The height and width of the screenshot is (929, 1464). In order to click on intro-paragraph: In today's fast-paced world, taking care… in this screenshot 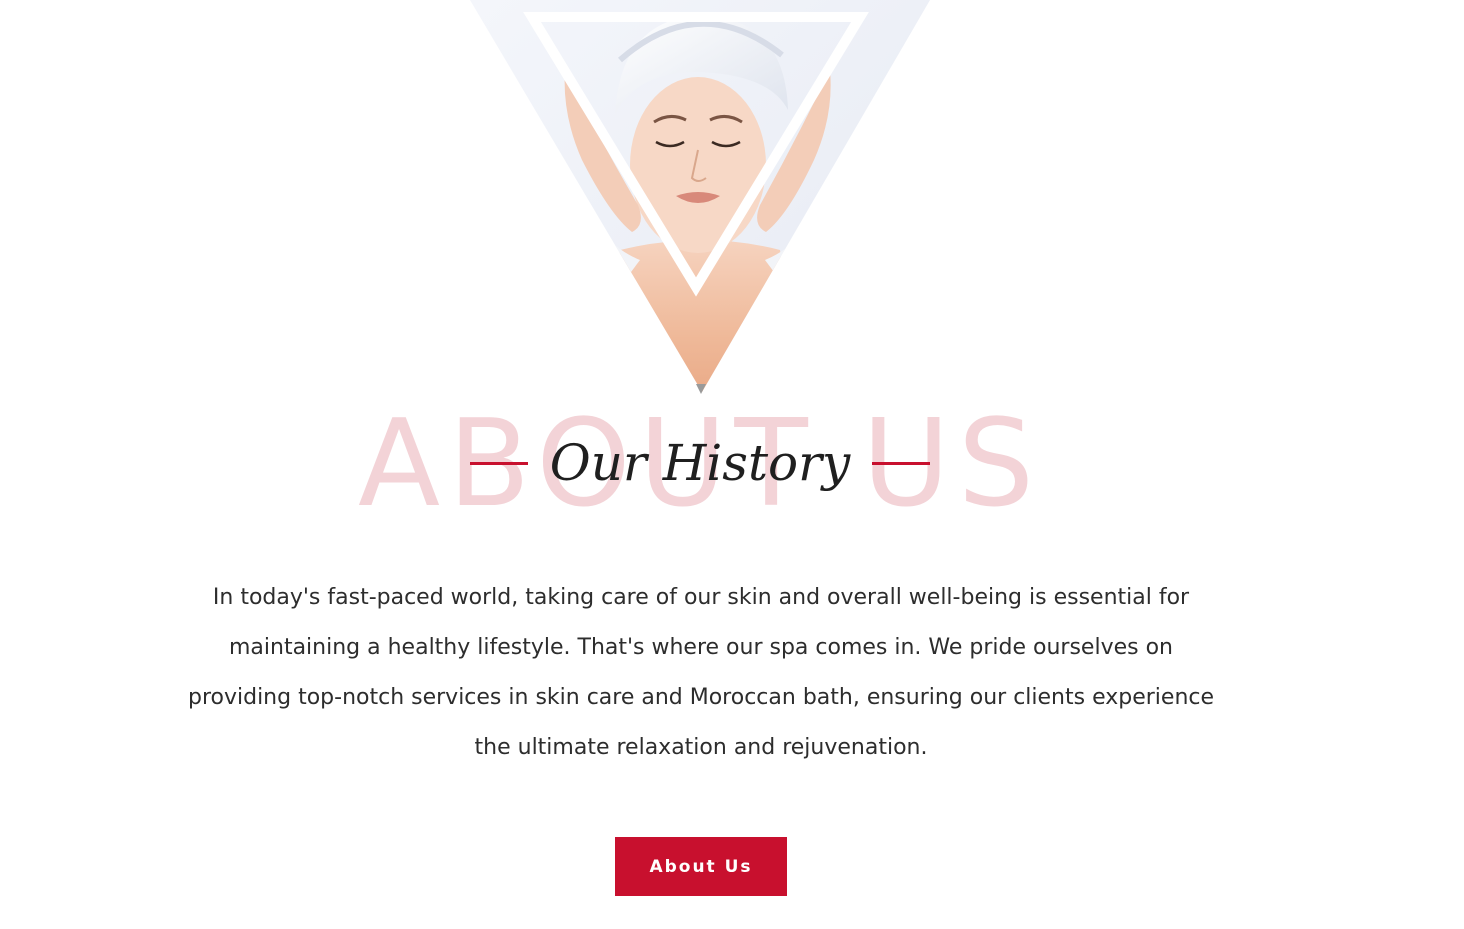, I will do `click(701, 672)`.